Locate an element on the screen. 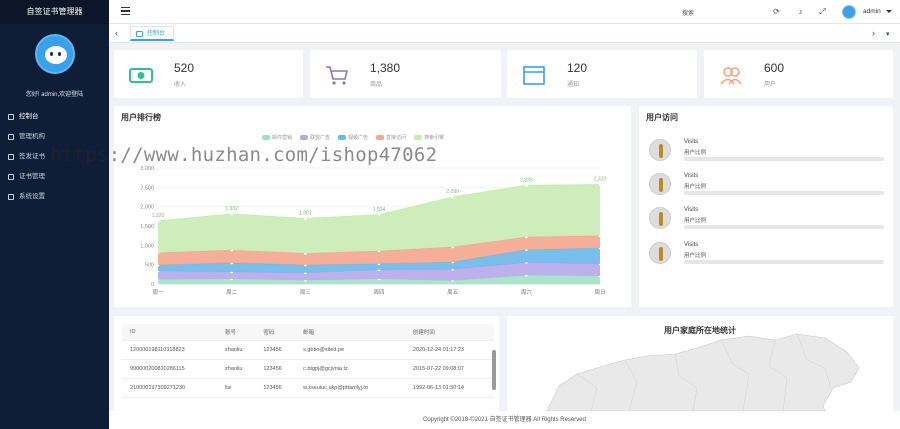 Image resolution: width=900 pixels, height=429 pixels. tab-next-icon: › is located at coordinates (873, 33).